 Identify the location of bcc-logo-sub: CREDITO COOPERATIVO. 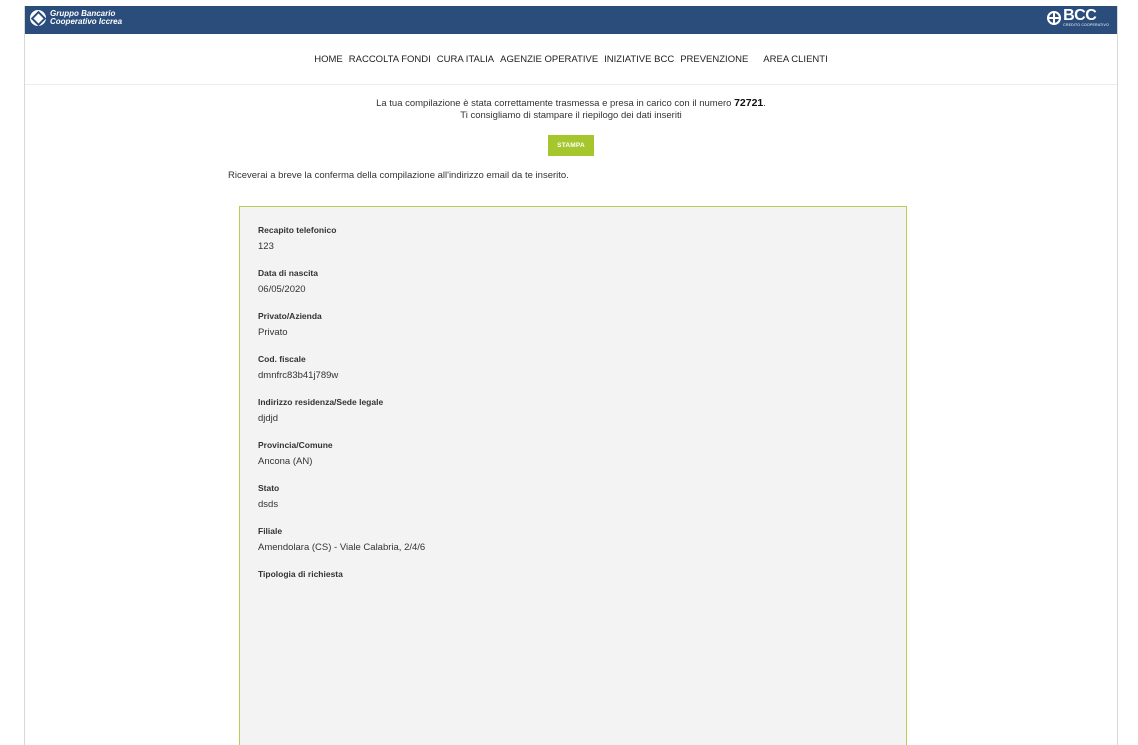
(1086, 25).